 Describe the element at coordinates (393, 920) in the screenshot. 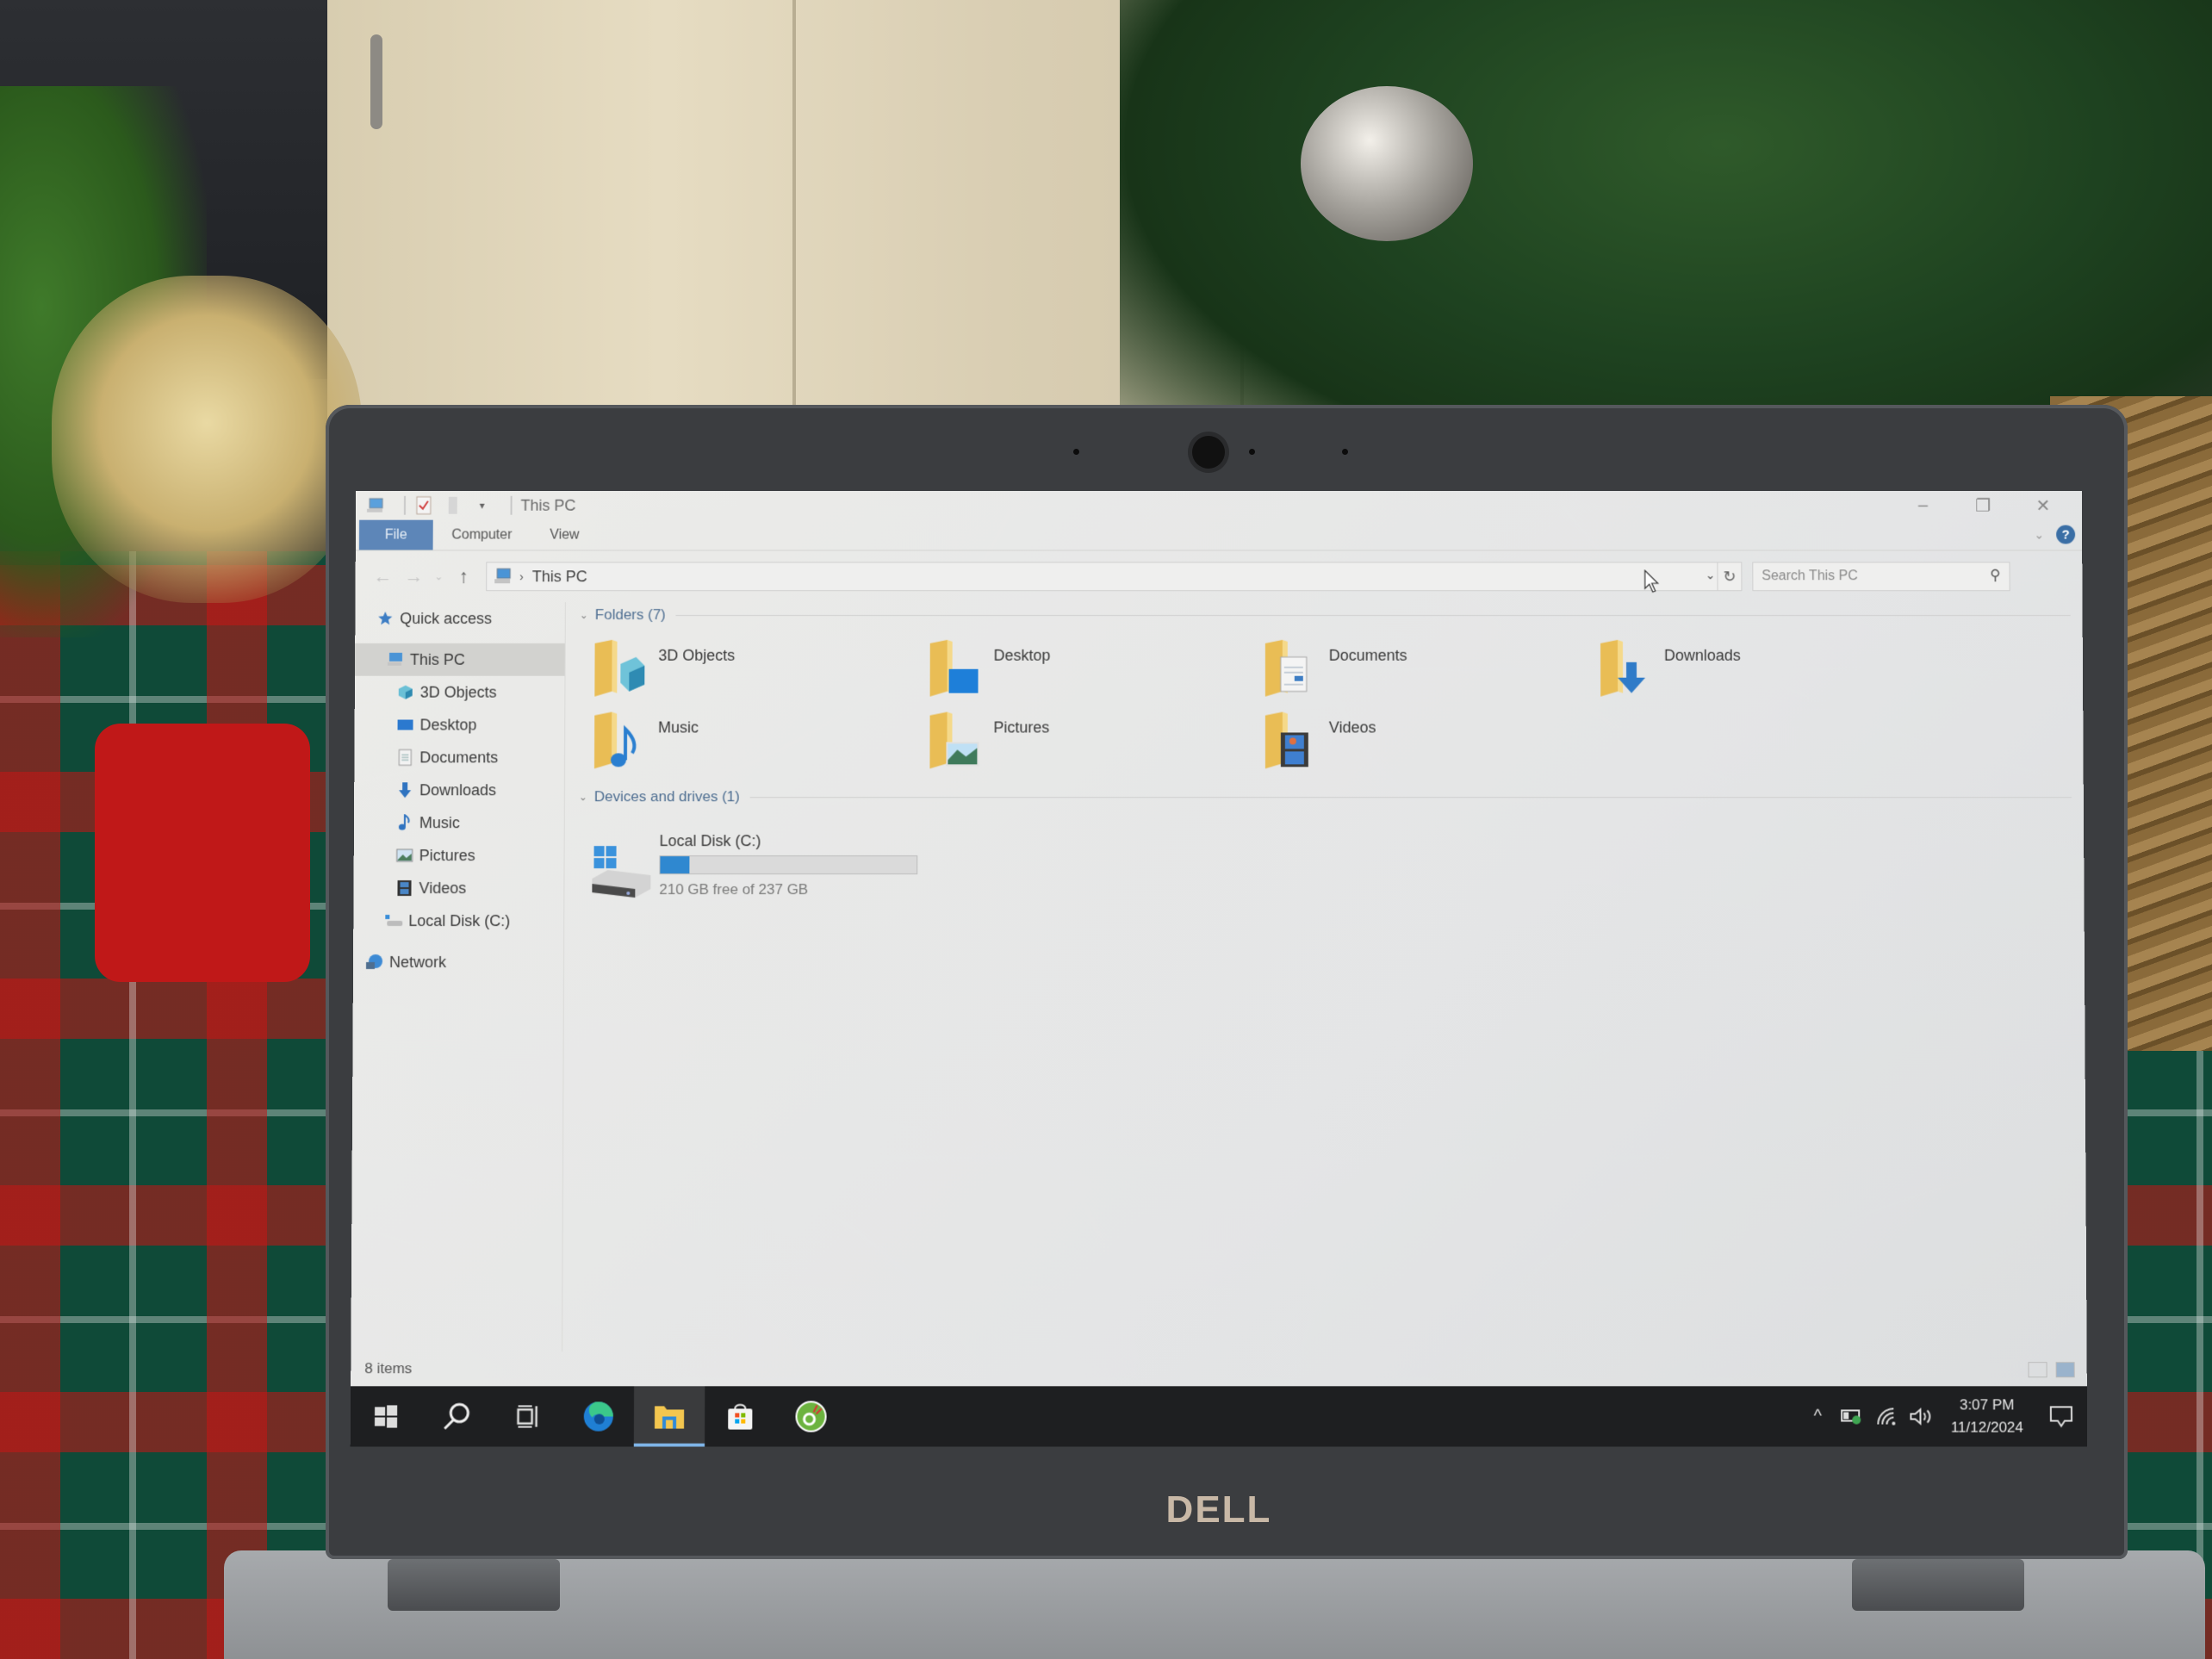

I see `drive-icon` at that location.